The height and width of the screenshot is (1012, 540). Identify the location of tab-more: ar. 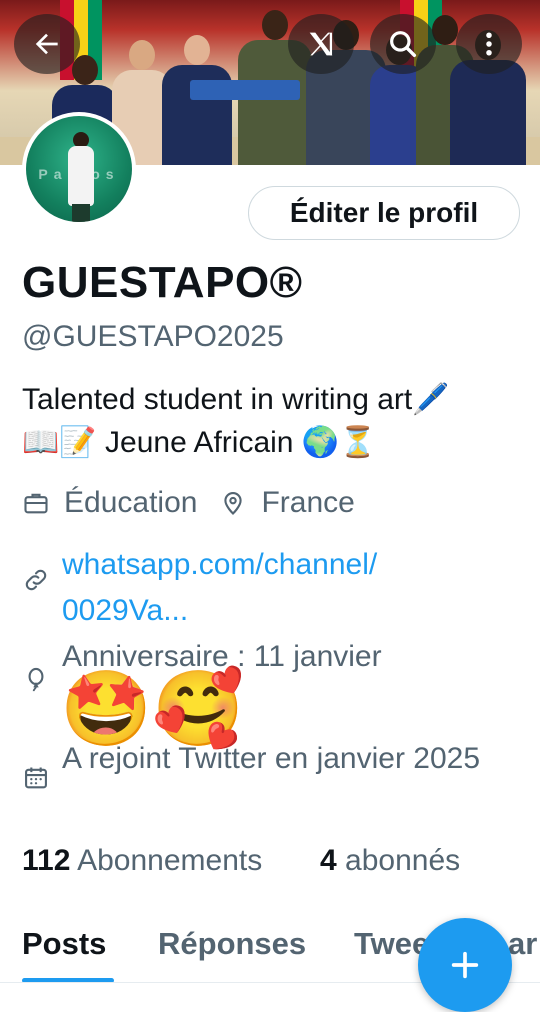
(522, 944).